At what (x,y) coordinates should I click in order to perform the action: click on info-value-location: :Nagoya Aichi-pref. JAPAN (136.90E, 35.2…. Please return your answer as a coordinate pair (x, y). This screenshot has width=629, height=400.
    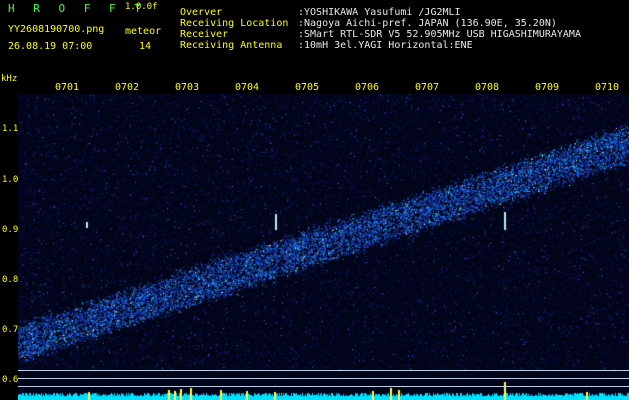
    Looking at the image, I should click on (427, 23).